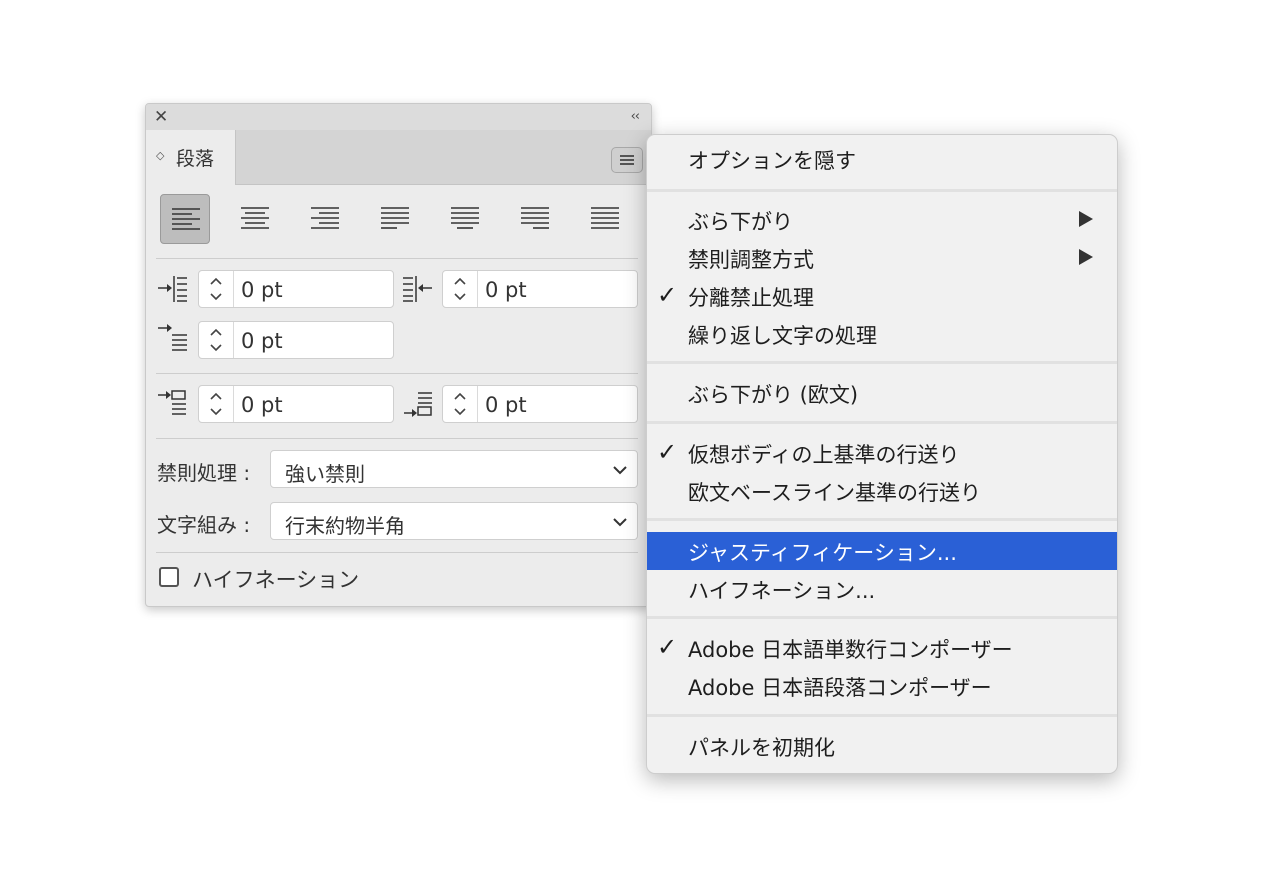 This screenshot has height=888, width=1280. I want to click on justify-center-icon, so click(465, 218).